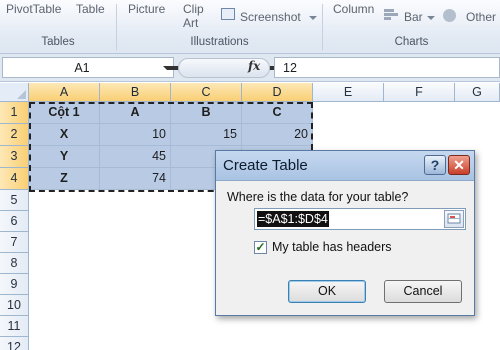 The width and height of the screenshot is (500, 350). Describe the element at coordinates (193, 9) in the screenshot. I see `clip-art-button-line1: Clip` at that location.